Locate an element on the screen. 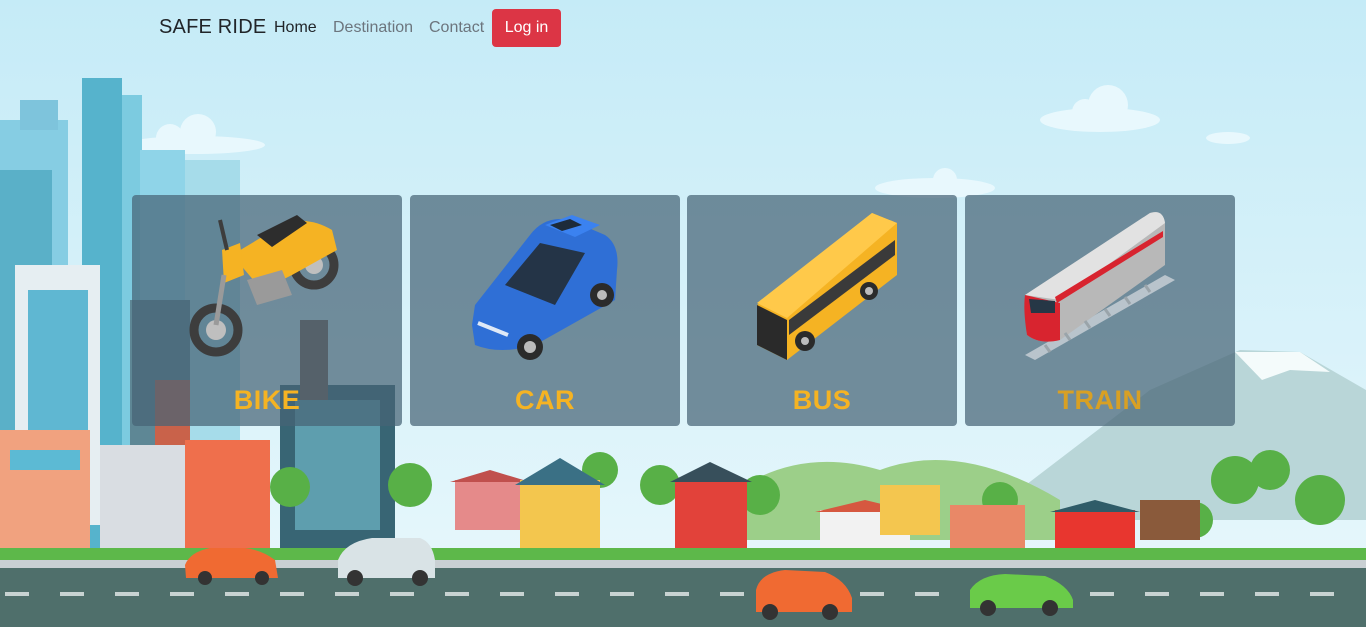 This screenshot has height=627, width=1366. vehicle-label: BUS is located at coordinates (822, 400).